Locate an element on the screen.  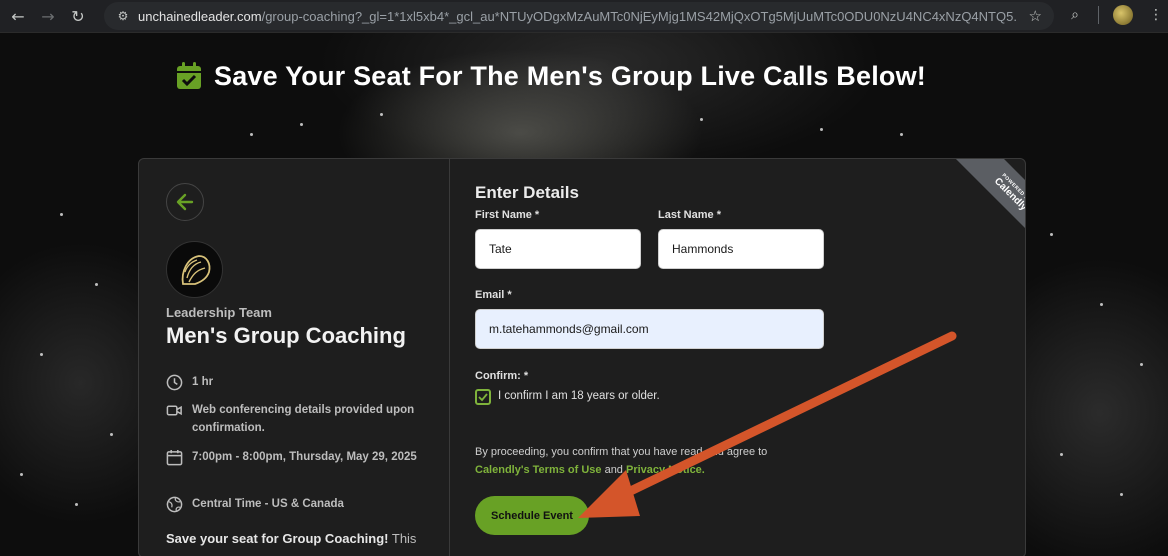
email-field: m.tatehammonds@gmail.com is located at coordinates (649, 329).